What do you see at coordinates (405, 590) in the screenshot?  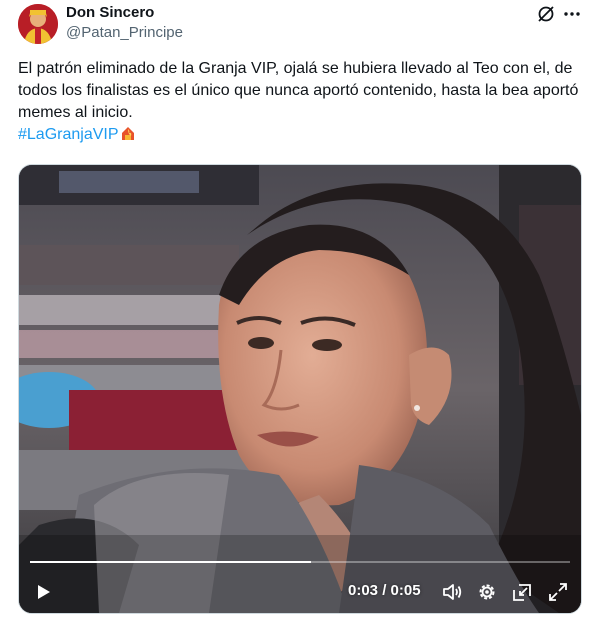 I see `duration: 0:05` at bounding box center [405, 590].